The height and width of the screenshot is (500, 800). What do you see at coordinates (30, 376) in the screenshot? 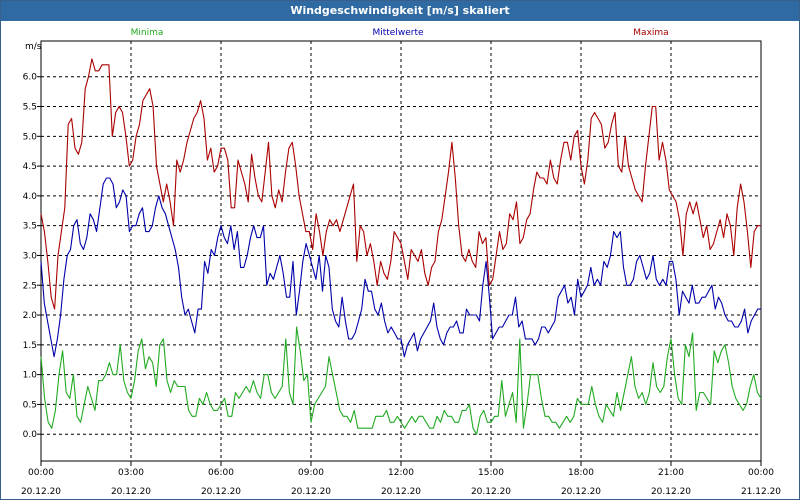
I see `y-tick-label: 1.0` at bounding box center [30, 376].